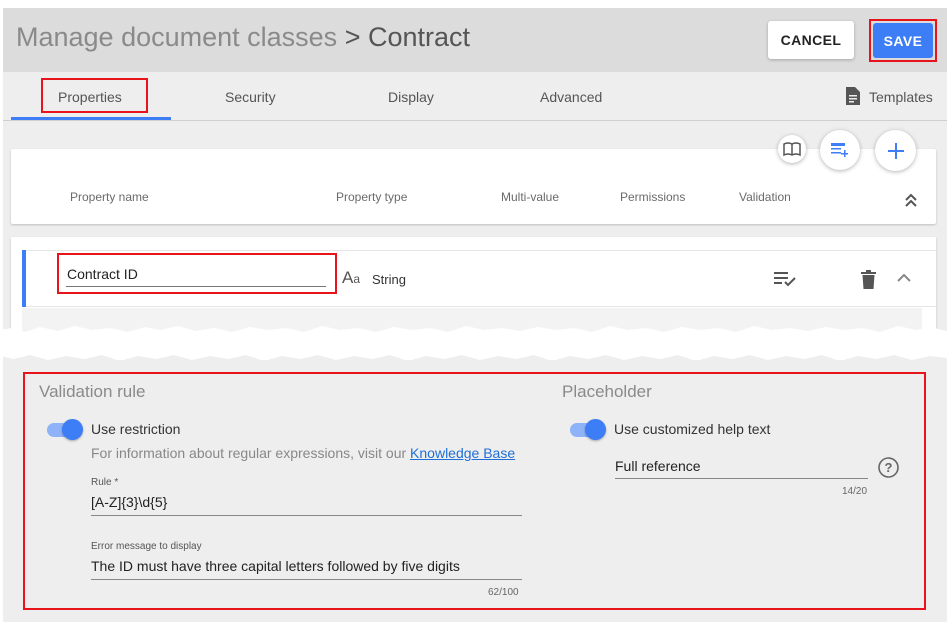  I want to click on delete-icon, so click(868, 279).